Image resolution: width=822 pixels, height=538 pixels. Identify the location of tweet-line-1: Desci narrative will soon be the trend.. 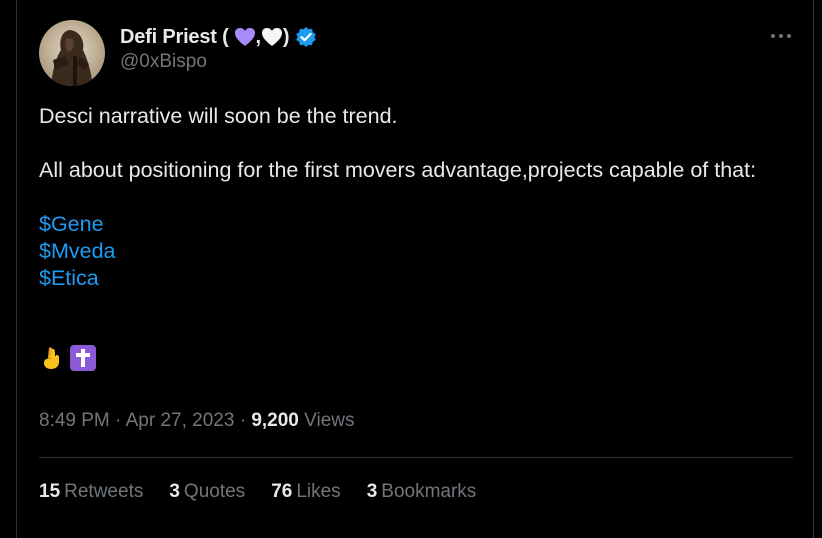
(218, 116).